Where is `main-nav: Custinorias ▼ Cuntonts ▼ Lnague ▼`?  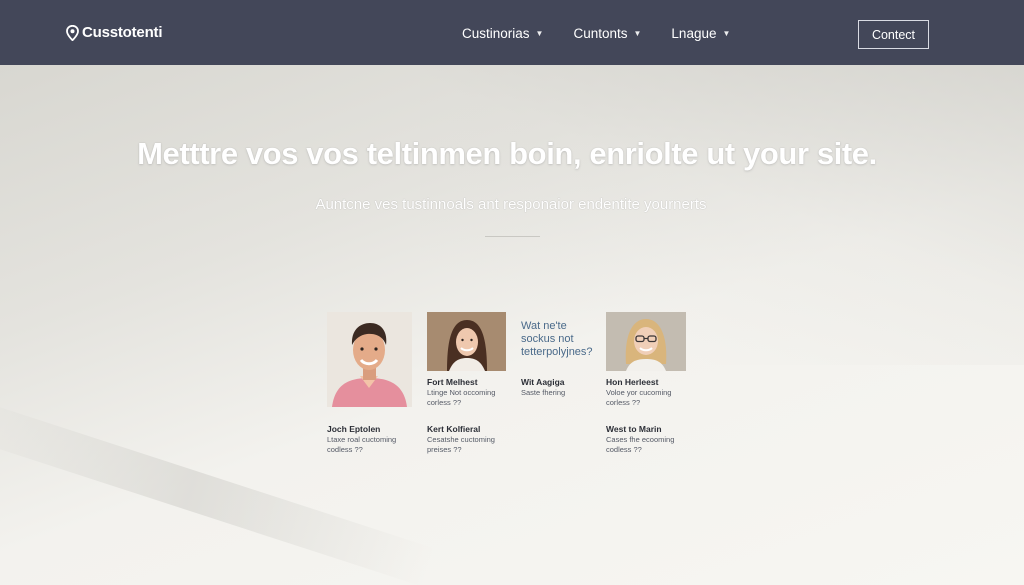 main-nav: Custinorias ▼ Cuntonts ▼ Lnague ▼ is located at coordinates (596, 33).